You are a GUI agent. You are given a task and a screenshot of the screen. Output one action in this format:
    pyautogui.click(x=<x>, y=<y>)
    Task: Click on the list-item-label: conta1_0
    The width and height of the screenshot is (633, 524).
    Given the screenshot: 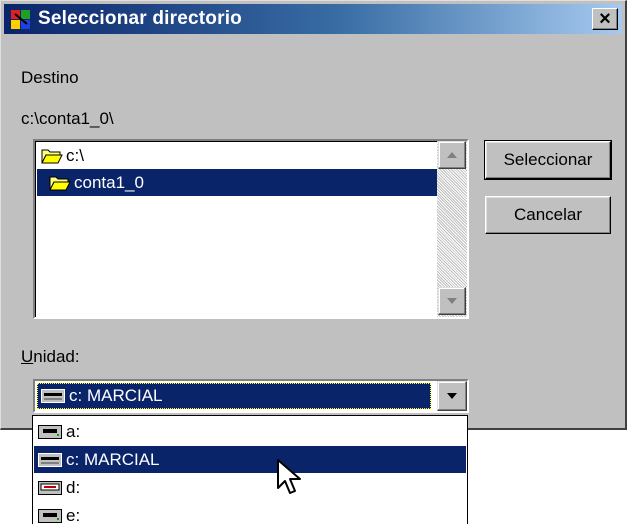 What is the action you would take?
    pyautogui.click(x=109, y=182)
    